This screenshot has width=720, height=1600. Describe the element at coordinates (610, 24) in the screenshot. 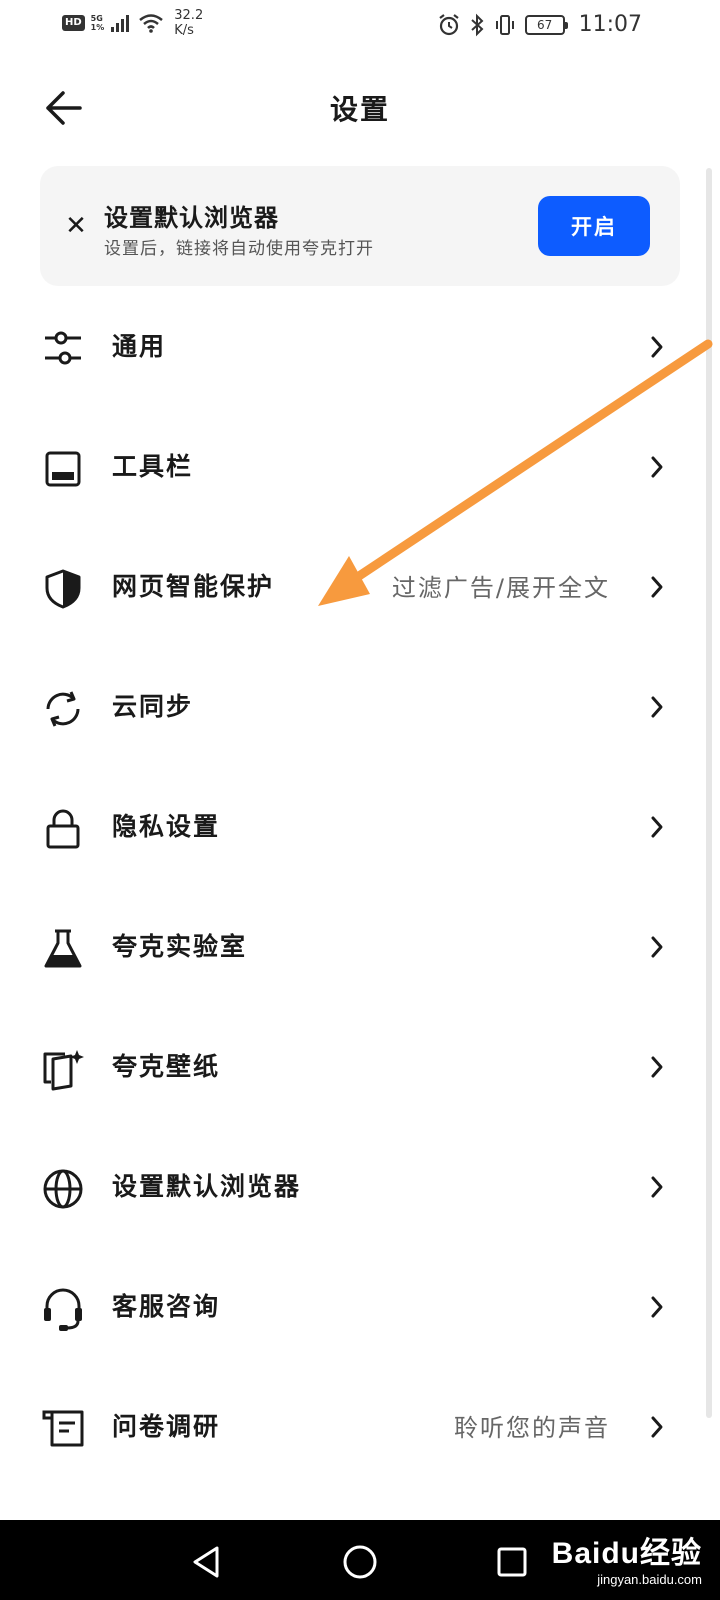

I see `status-time: 11:07` at that location.